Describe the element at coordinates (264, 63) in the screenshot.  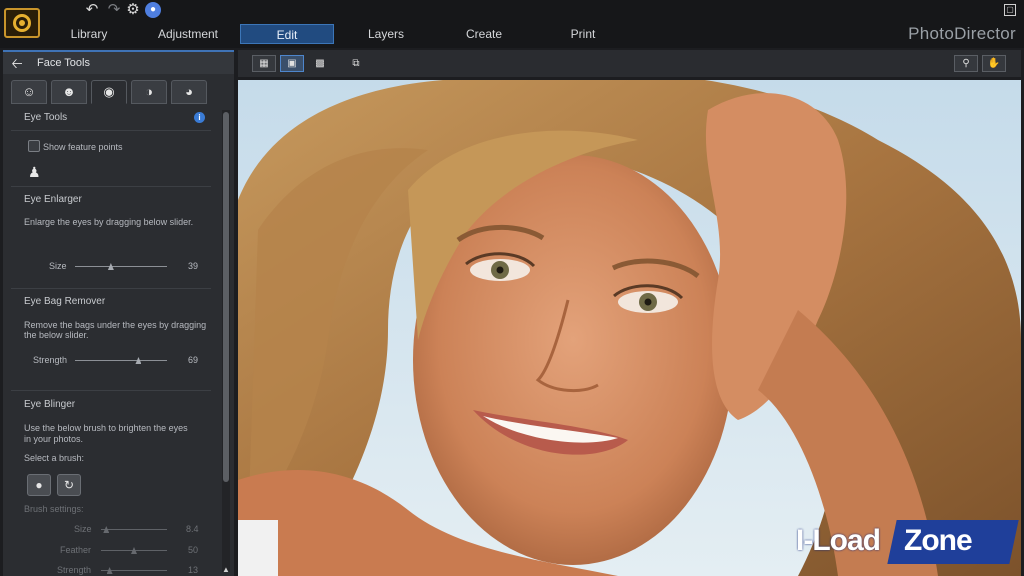
I see `compare-view-icon: ▦` at that location.